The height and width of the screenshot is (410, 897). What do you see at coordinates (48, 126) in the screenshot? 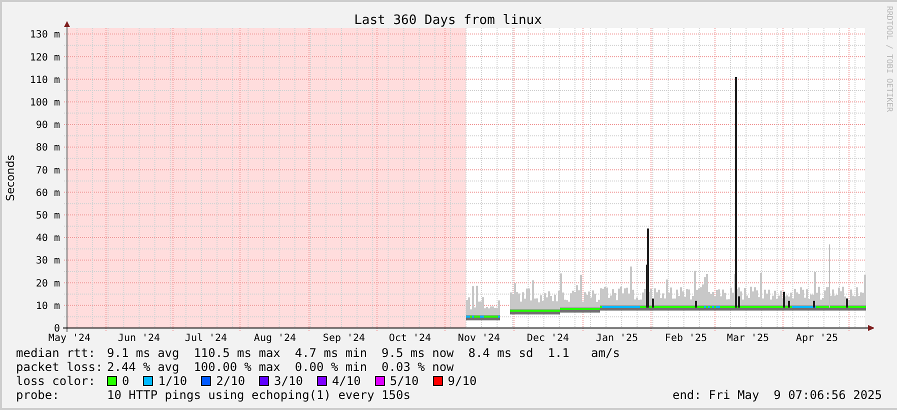
I see `y-tick-label: 90 m` at bounding box center [48, 126].